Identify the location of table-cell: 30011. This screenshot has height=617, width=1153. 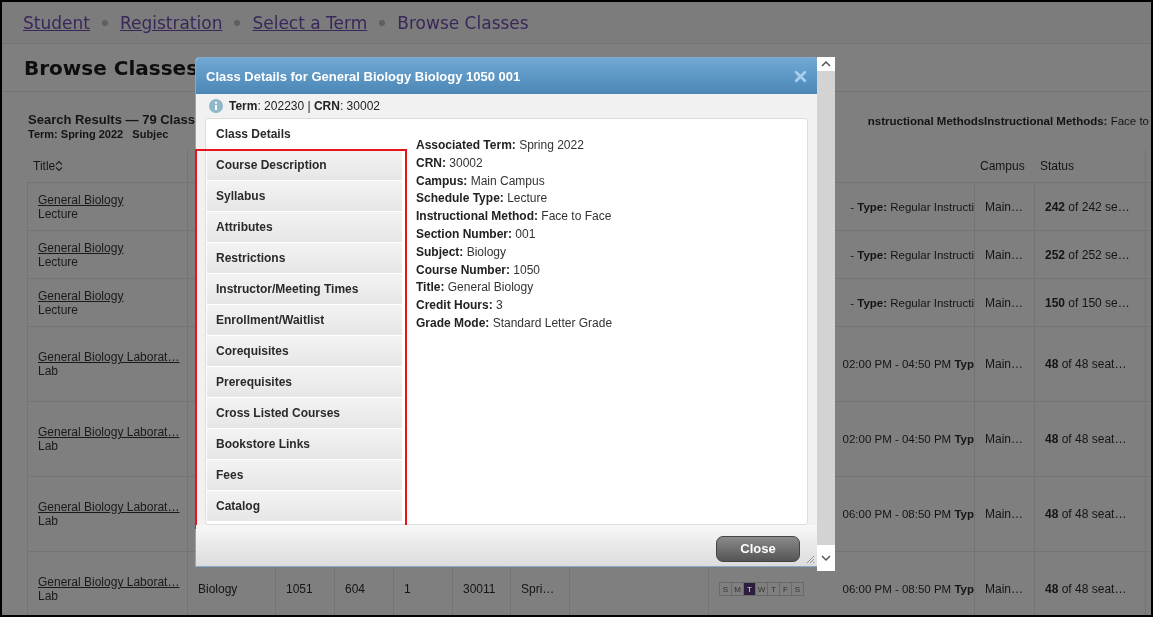
(479, 589).